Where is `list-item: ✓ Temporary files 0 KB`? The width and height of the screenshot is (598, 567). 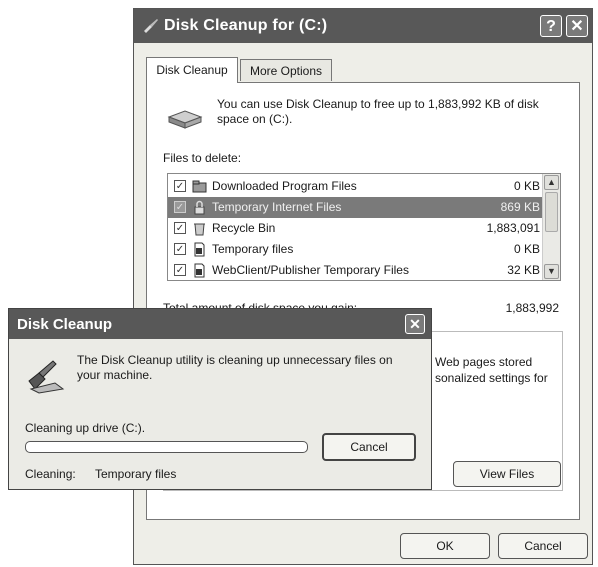
list-item: ✓ Temporary files 0 KB is located at coordinates (356, 249).